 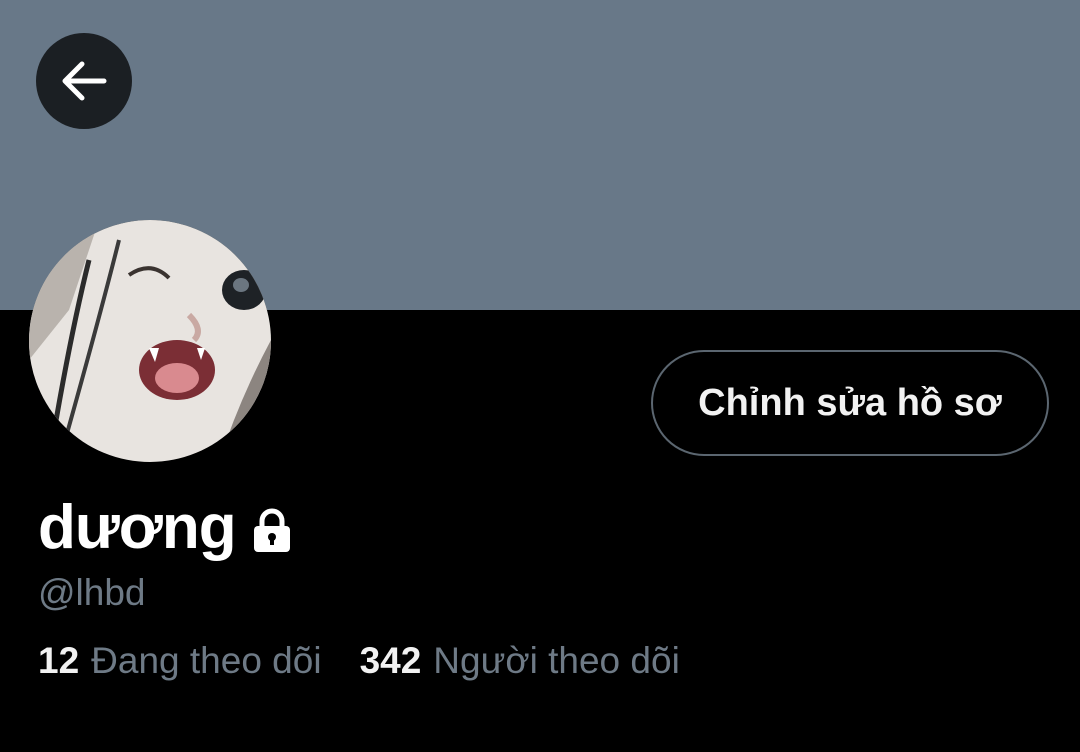 I want to click on edit-profile-button: Chỉnh sửa hồ sơ, so click(x=850, y=403).